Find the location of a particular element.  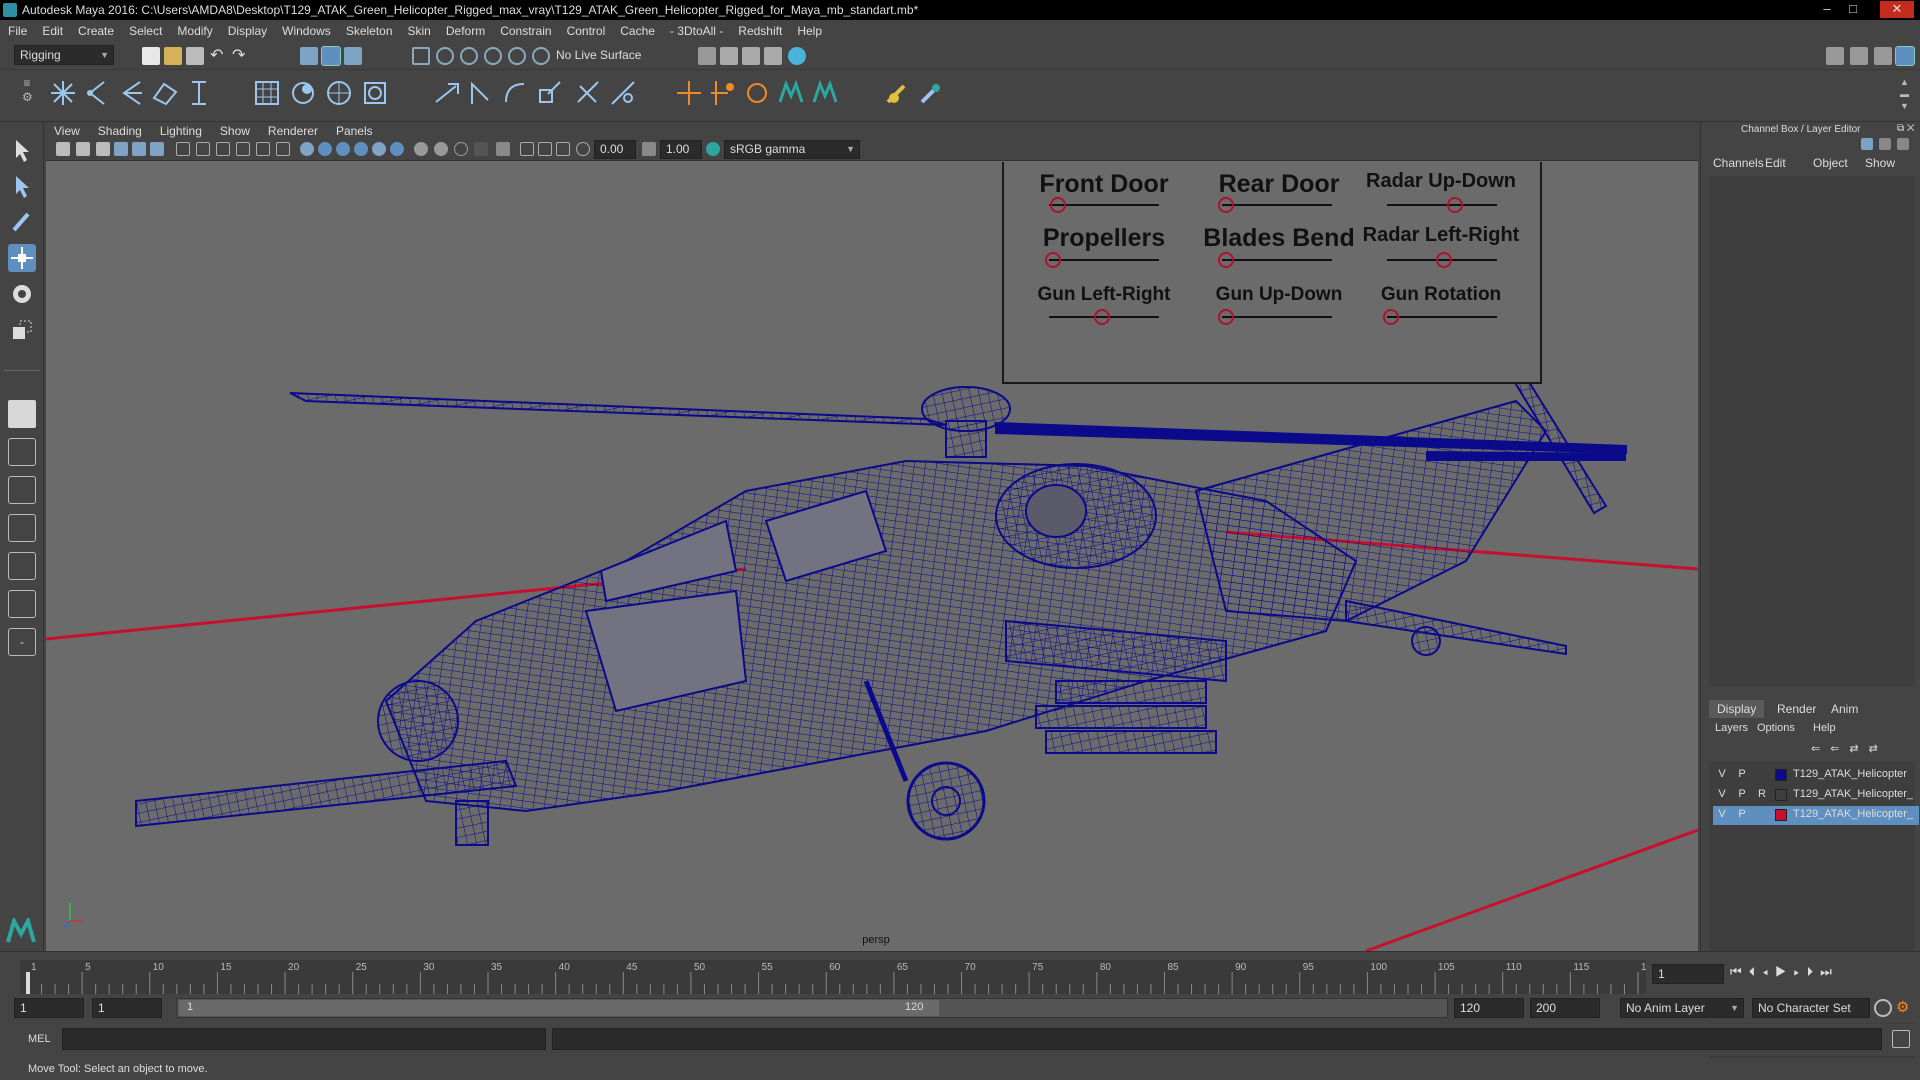

channel-menu-show: Show is located at coordinates (1880, 163).